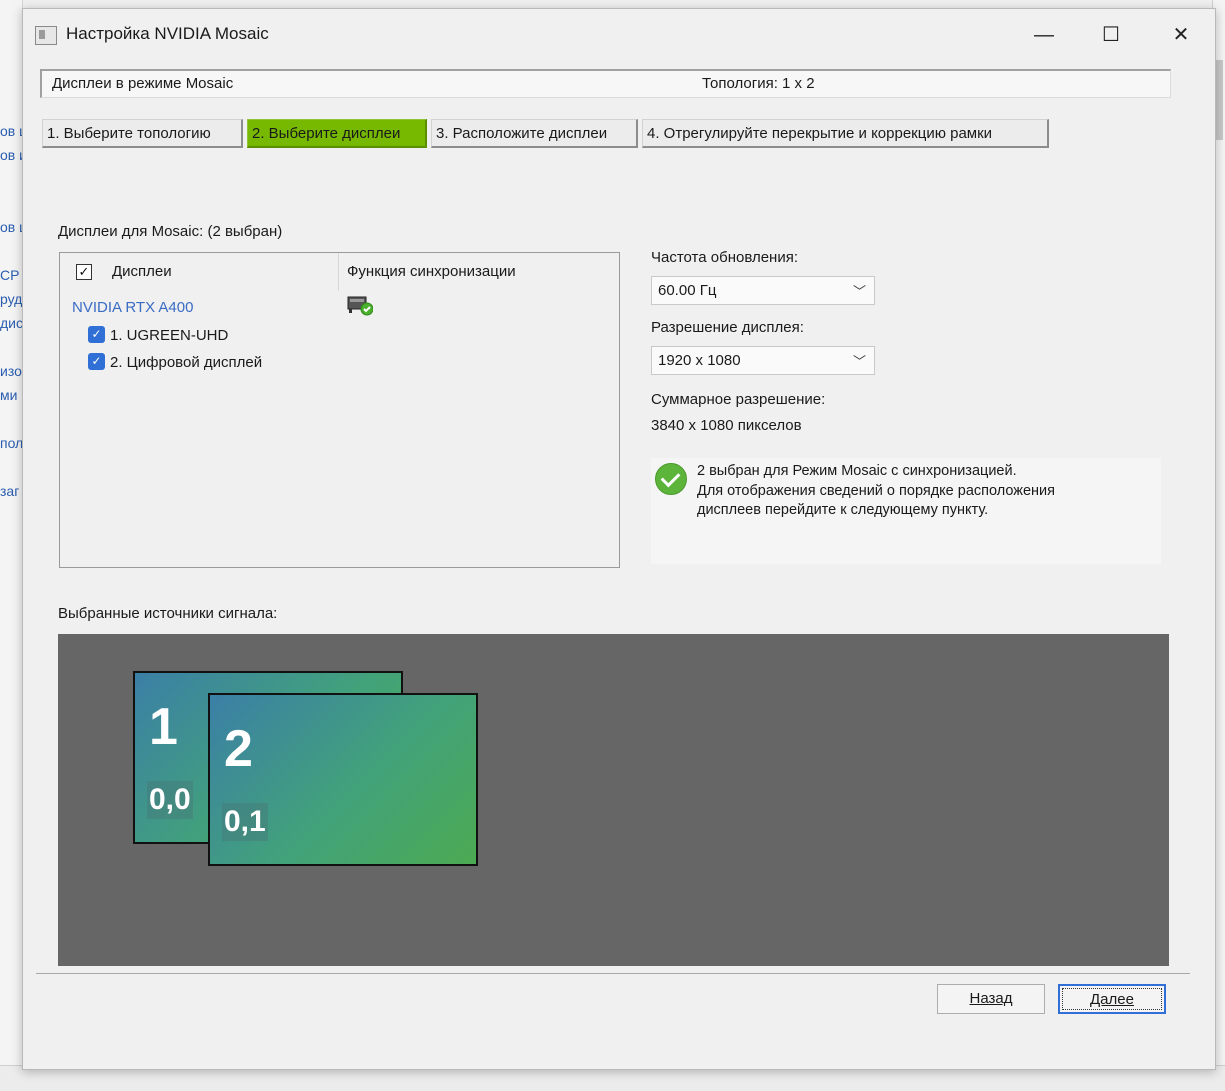 Image resolution: width=1225 pixels, height=1091 pixels. Describe the element at coordinates (11, 299) in the screenshot. I see `background-link: руд` at that location.